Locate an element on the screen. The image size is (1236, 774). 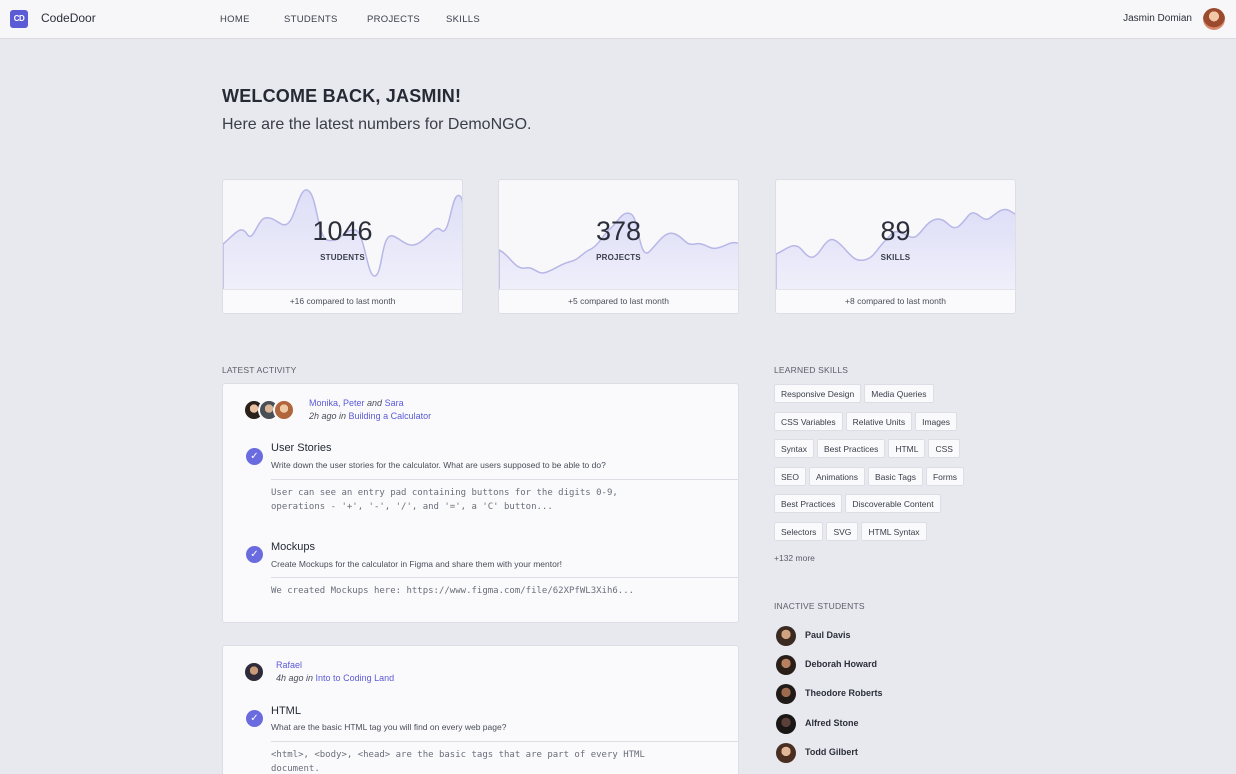
task-title: Mockups is located at coordinates (293, 547).